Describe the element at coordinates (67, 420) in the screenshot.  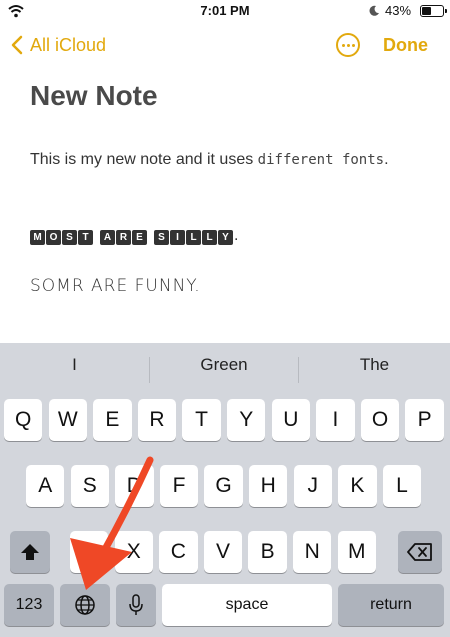
I see `key-w: W` at that location.